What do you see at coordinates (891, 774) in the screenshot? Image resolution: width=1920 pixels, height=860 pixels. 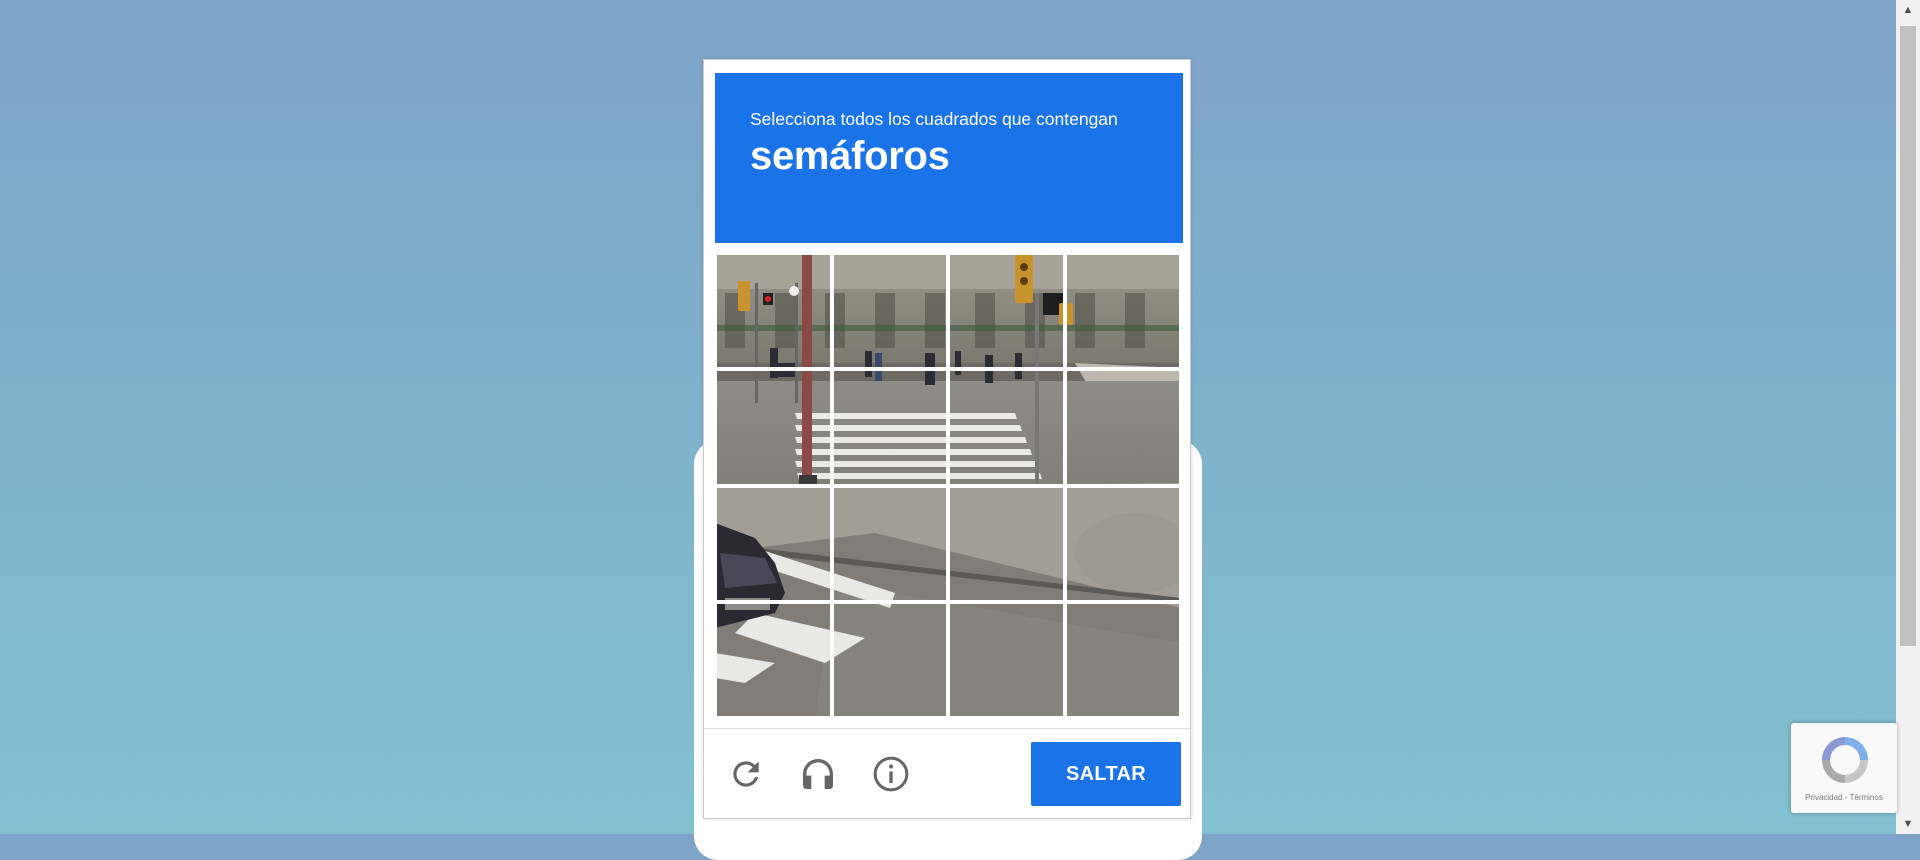 I see `info-icon` at bounding box center [891, 774].